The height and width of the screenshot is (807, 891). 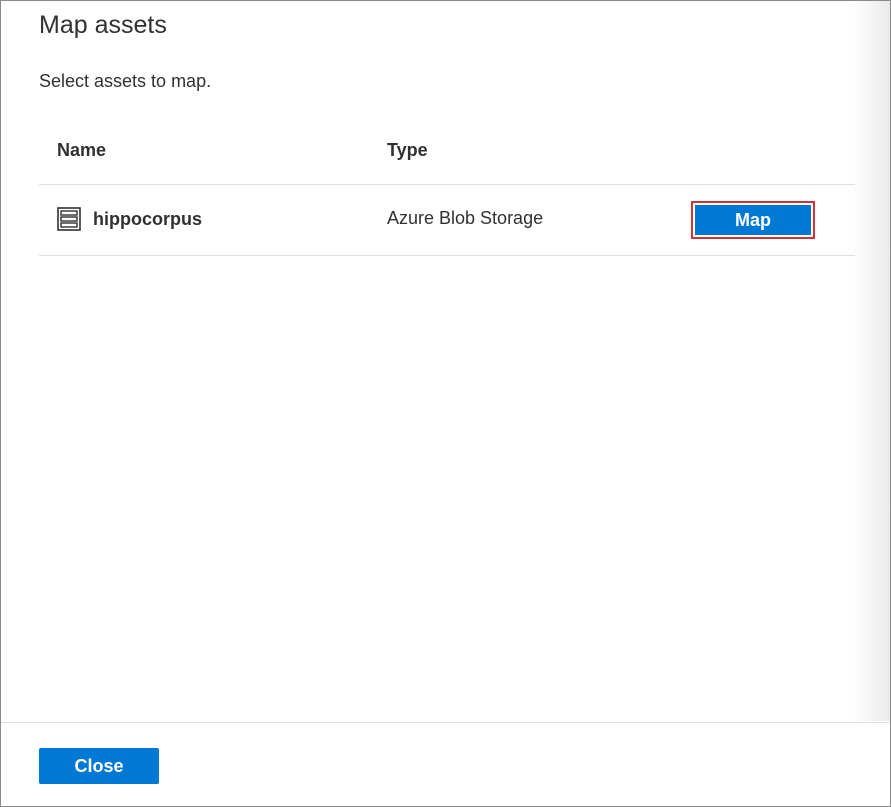 What do you see at coordinates (445, 722) in the screenshot?
I see `footer-divider` at bounding box center [445, 722].